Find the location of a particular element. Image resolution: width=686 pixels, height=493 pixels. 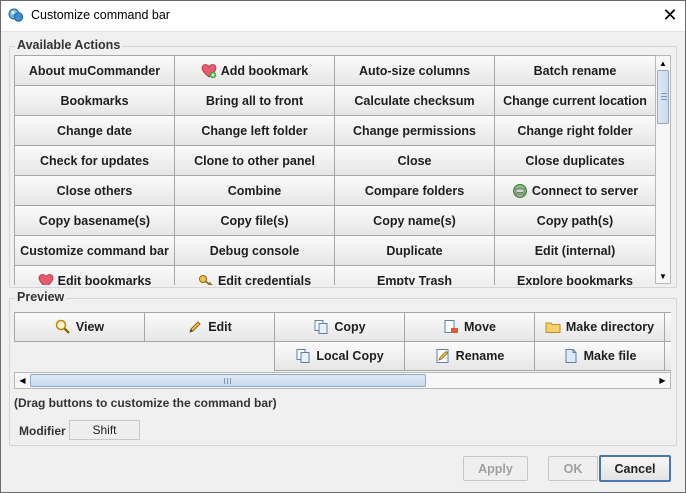

ok-button: OK is located at coordinates (573, 468).